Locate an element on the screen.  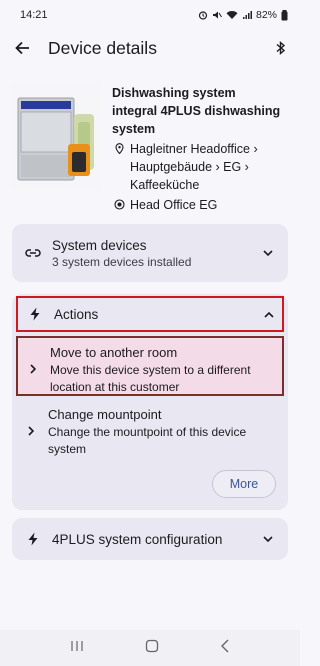
recents-button is located at coordinates (77, 648).